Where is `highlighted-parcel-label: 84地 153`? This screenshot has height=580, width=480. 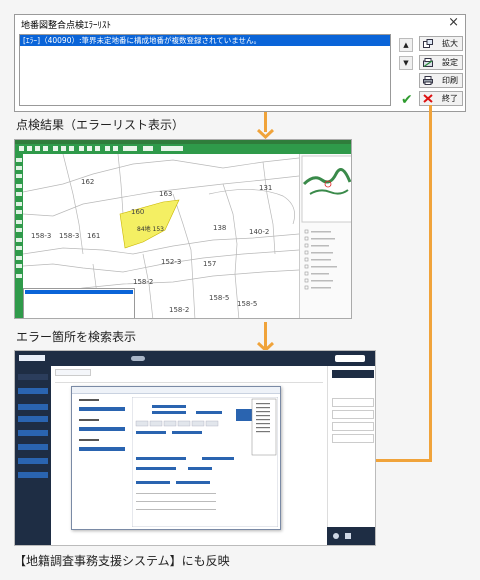
highlighted-parcel-label: 84地 153 is located at coordinates (150, 229).